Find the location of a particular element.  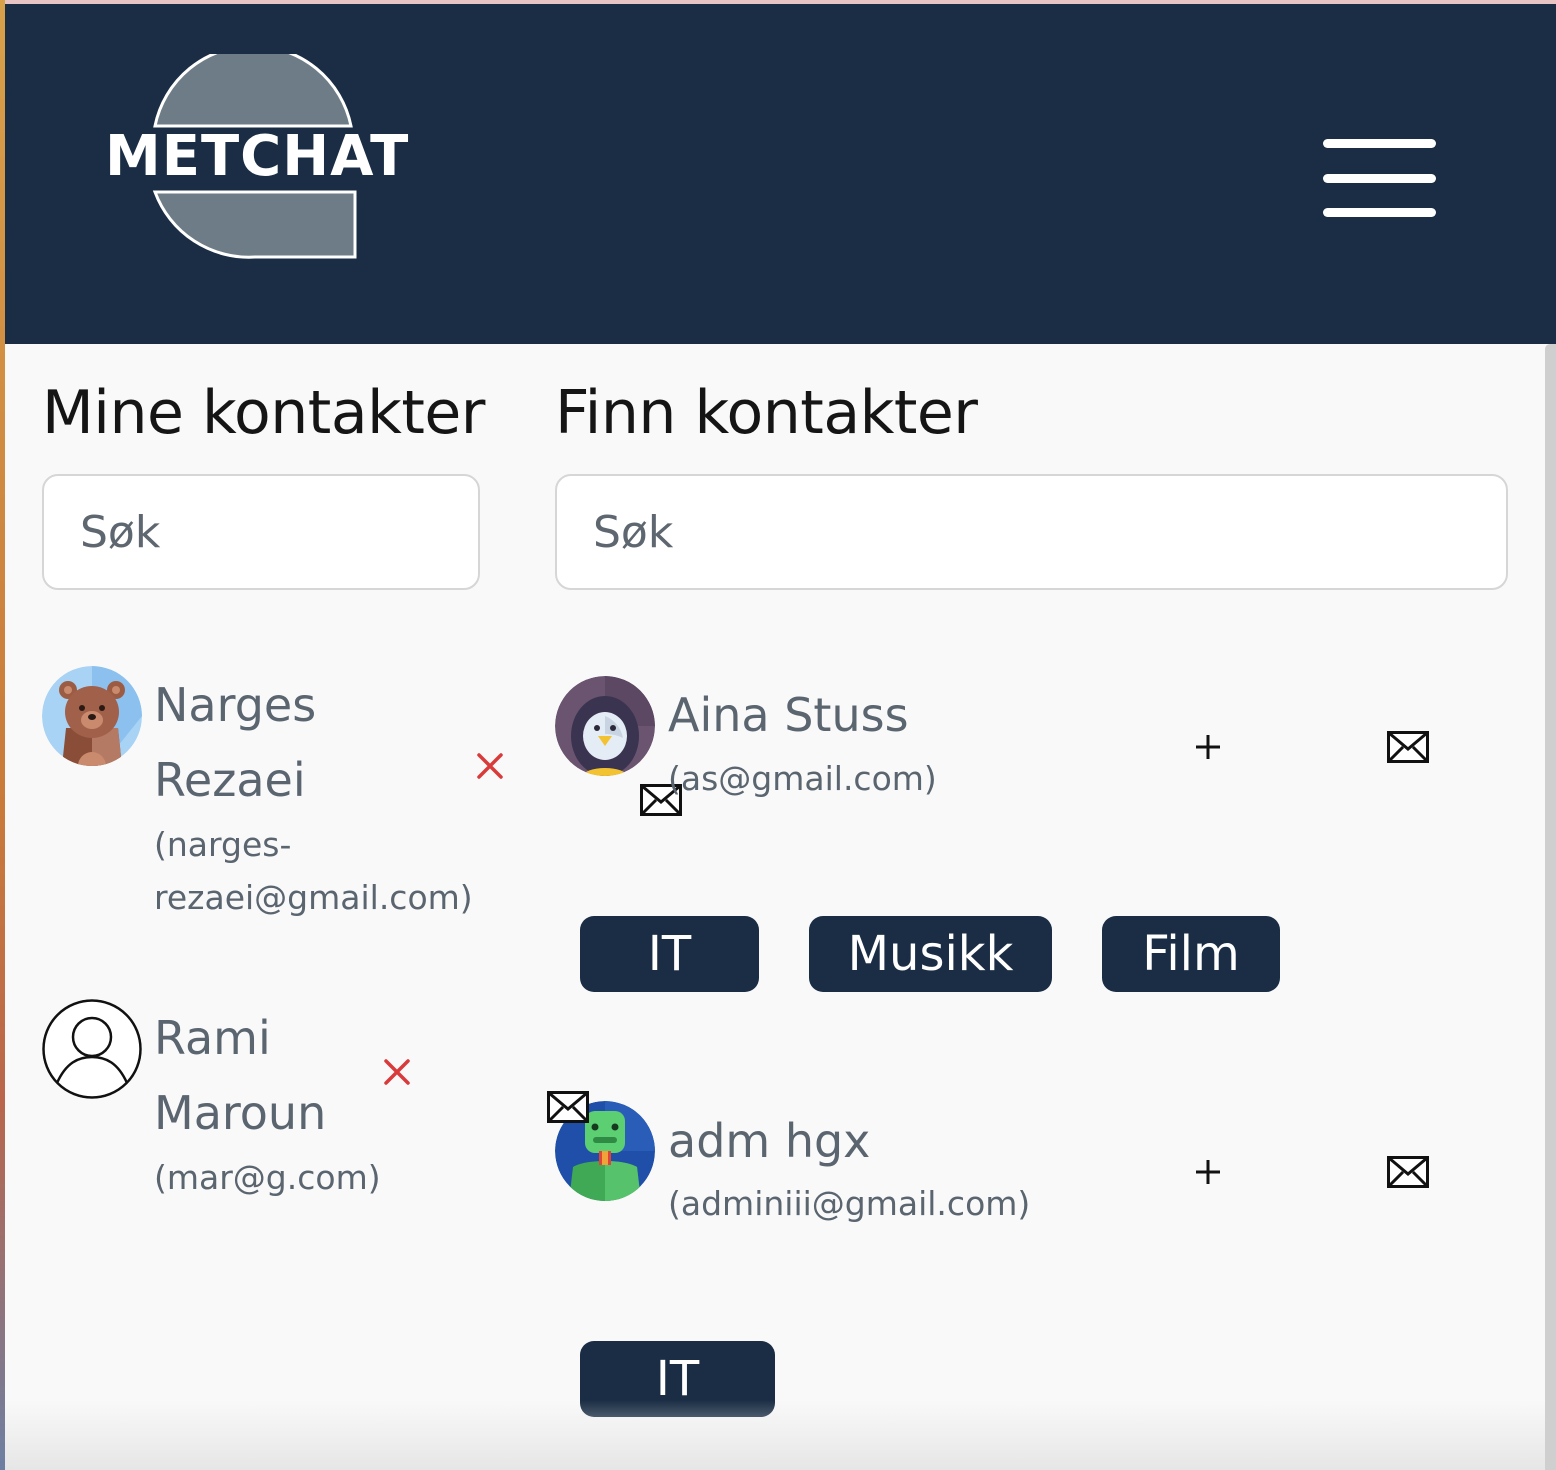

contact-name-last: Rezaei is located at coordinates (230, 780).